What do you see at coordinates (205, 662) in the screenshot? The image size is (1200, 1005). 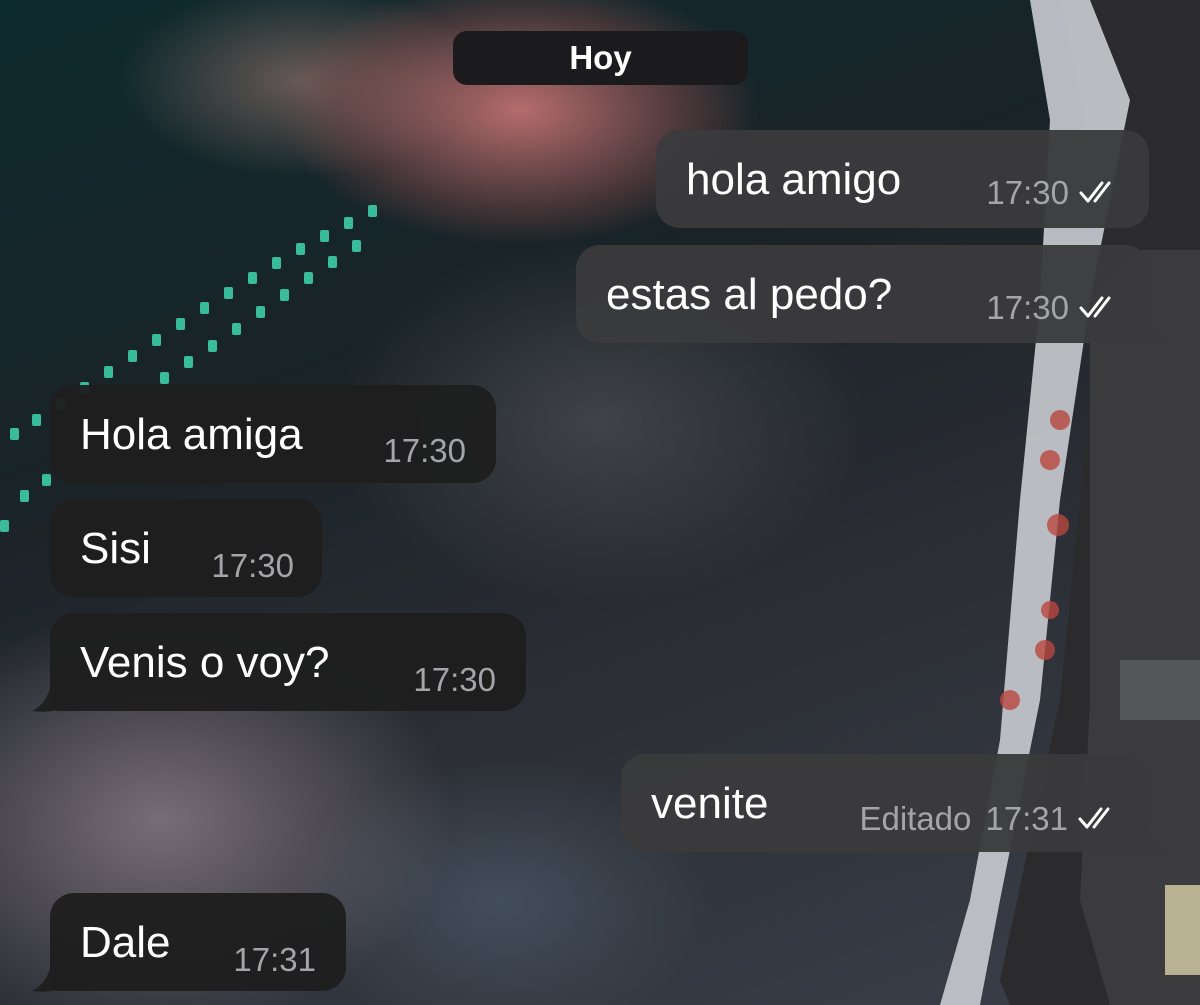 I see `message-text: Venis o voy?` at bounding box center [205, 662].